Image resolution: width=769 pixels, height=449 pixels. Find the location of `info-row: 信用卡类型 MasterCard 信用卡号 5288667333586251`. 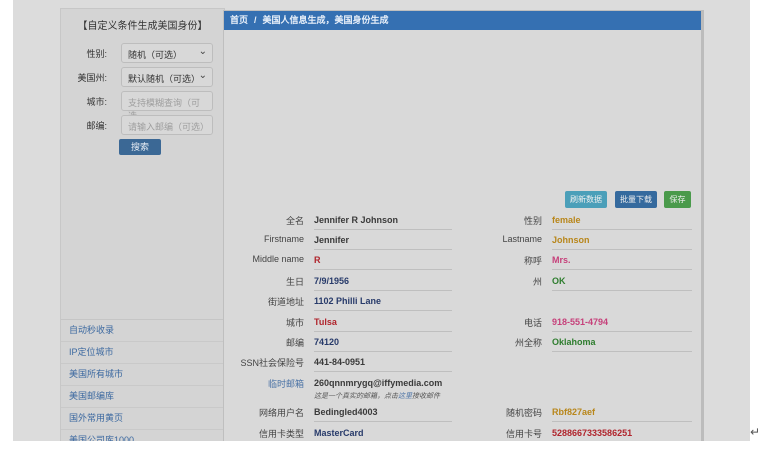

info-row: 信用卡类型 MasterCard 信用卡号 5288667333586251 is located at coordinates (463, 433).